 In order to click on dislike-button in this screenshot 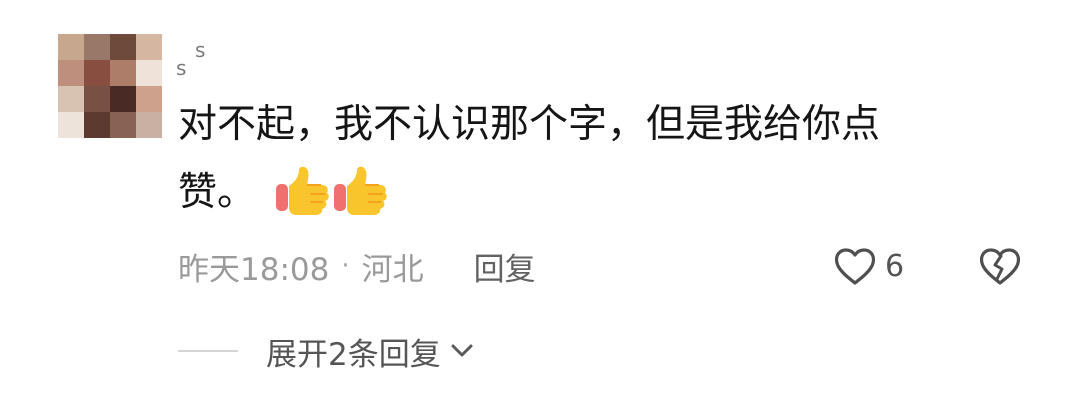, I will do `click(1000, 266)`.